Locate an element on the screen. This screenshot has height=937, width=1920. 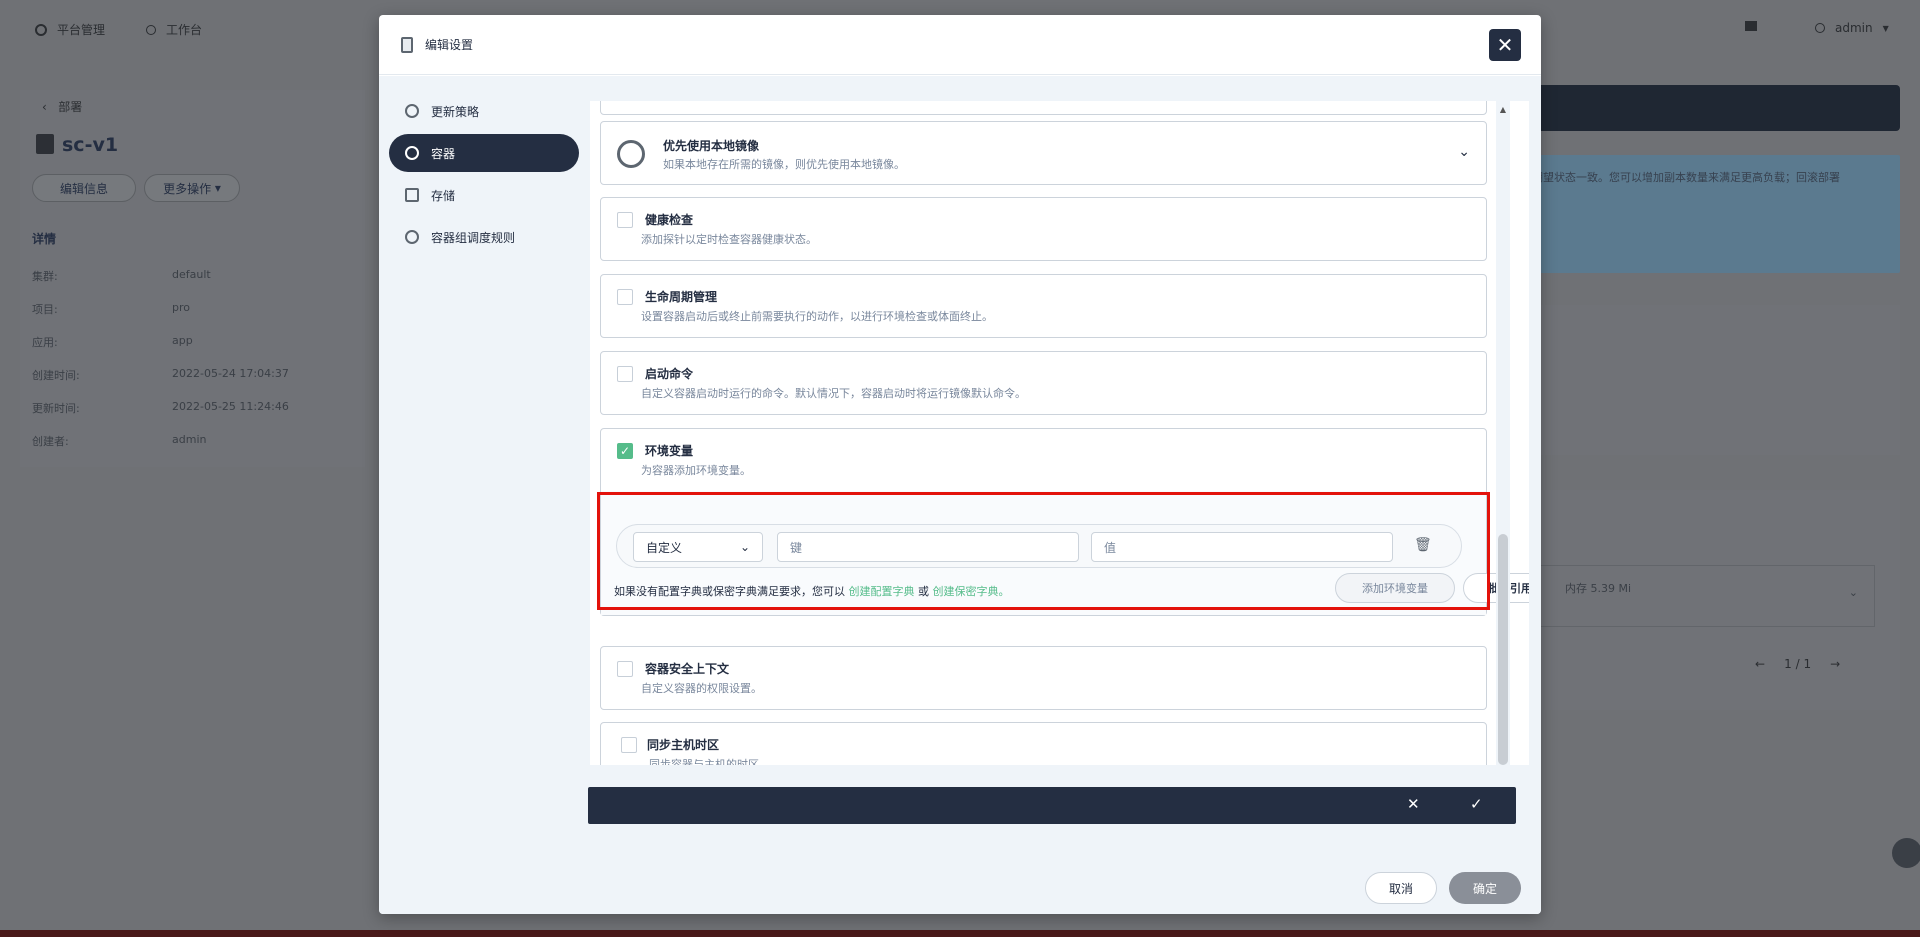
modal-header: 编辑设置 is located at coordinates (960, 45).